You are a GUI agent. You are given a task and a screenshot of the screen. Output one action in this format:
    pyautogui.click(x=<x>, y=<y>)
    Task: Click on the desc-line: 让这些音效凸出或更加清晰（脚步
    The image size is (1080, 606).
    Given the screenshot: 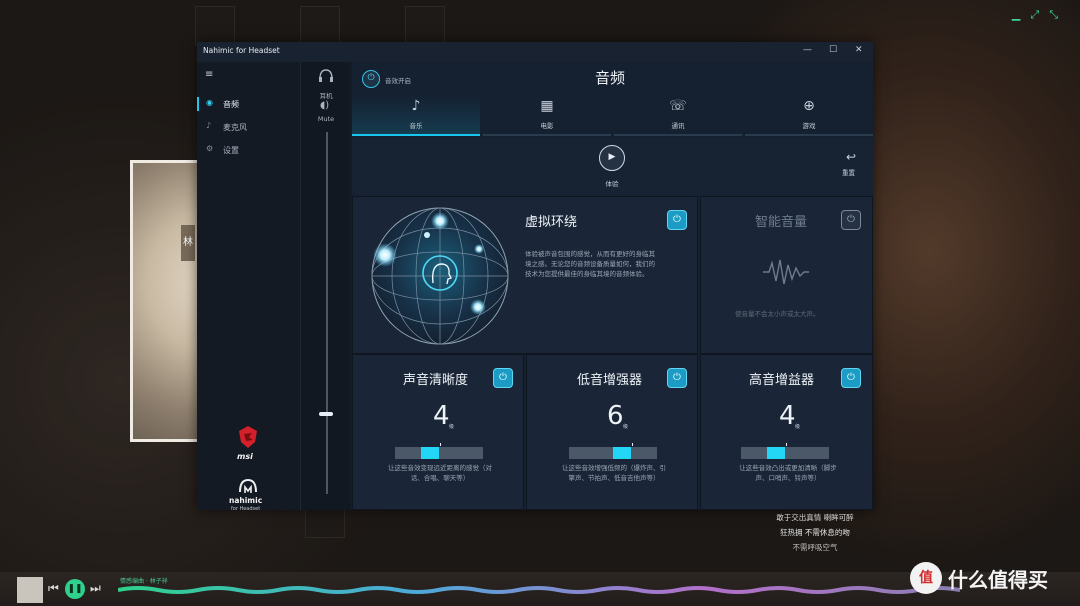 What is the action you would take?
    pyautogui.click(x=788, y=468)
    